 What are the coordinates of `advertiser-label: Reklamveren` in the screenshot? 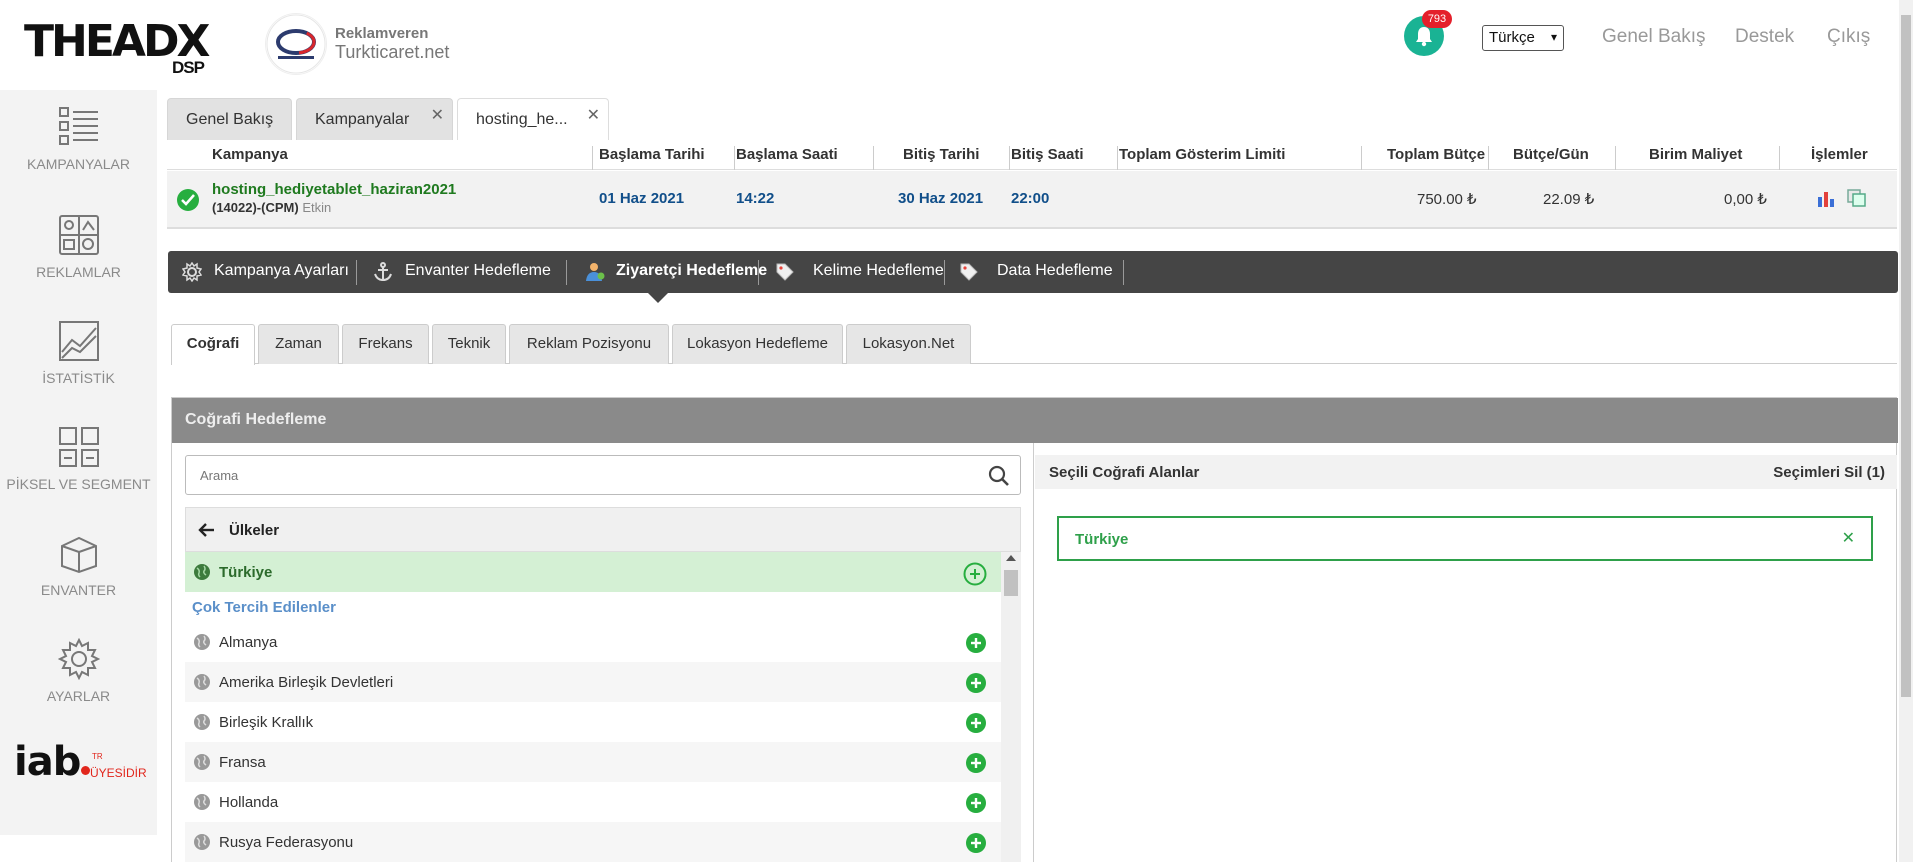 It's located at (382, 33).